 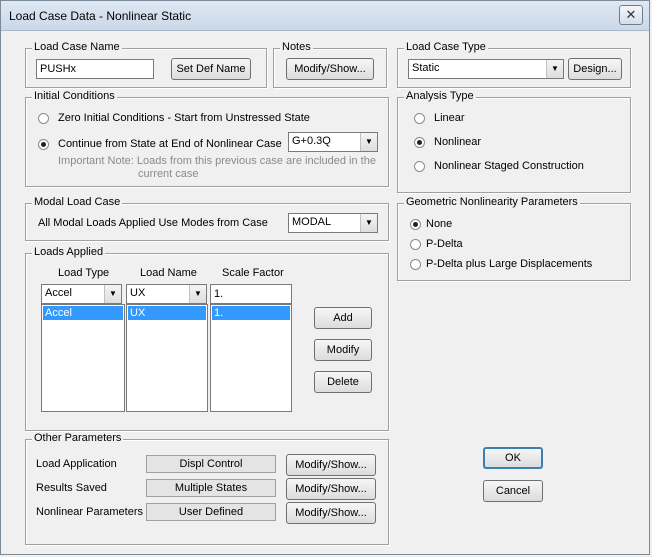 I want to click on load-name-value: UX, so click(x=138, y=293).